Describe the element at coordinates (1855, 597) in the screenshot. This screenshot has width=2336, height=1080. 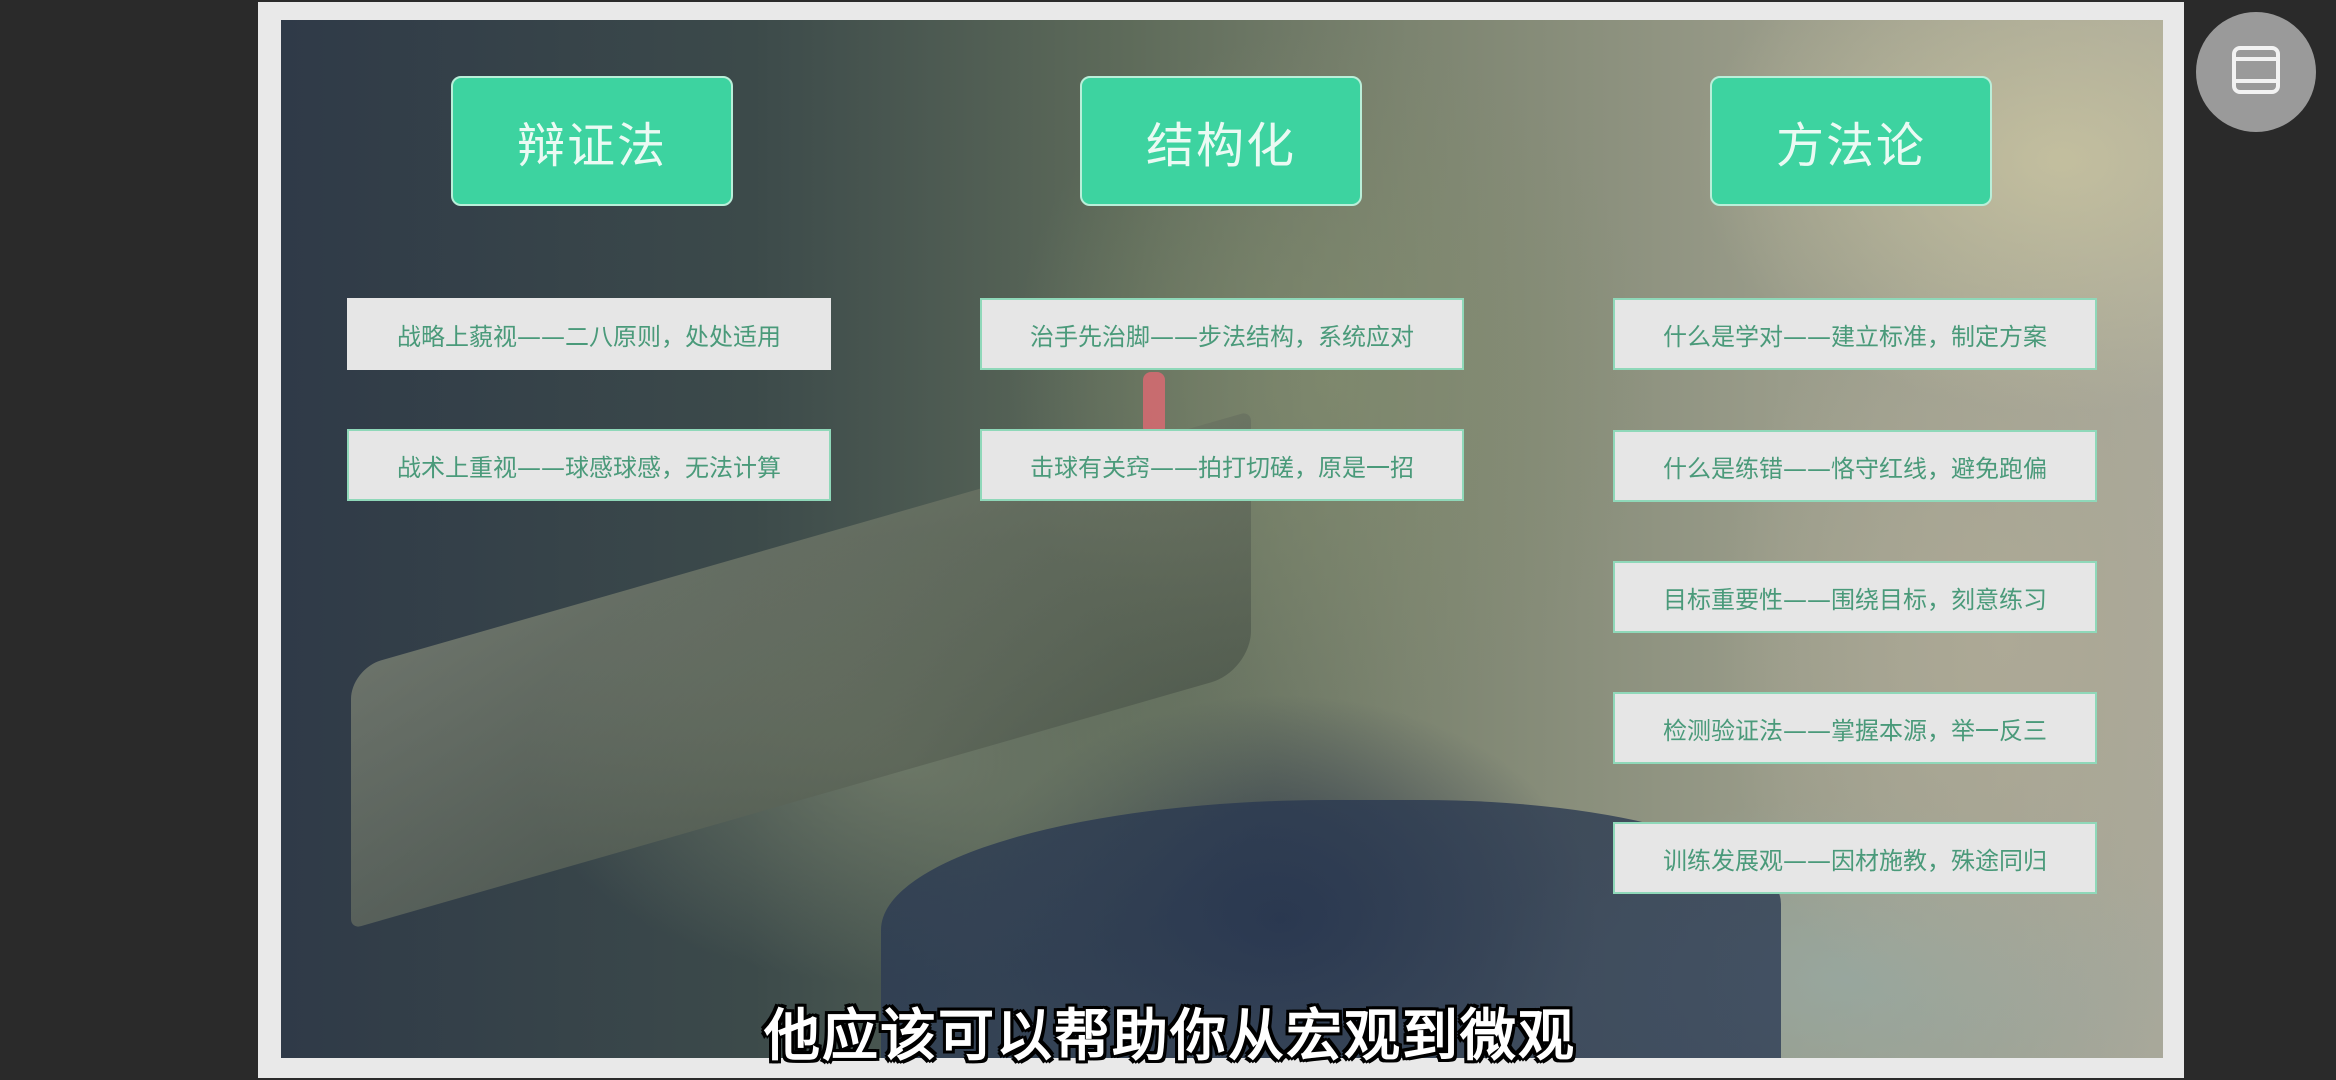
I see `item-box: 目标重要性——围绕目标，刻意练习` at that location.